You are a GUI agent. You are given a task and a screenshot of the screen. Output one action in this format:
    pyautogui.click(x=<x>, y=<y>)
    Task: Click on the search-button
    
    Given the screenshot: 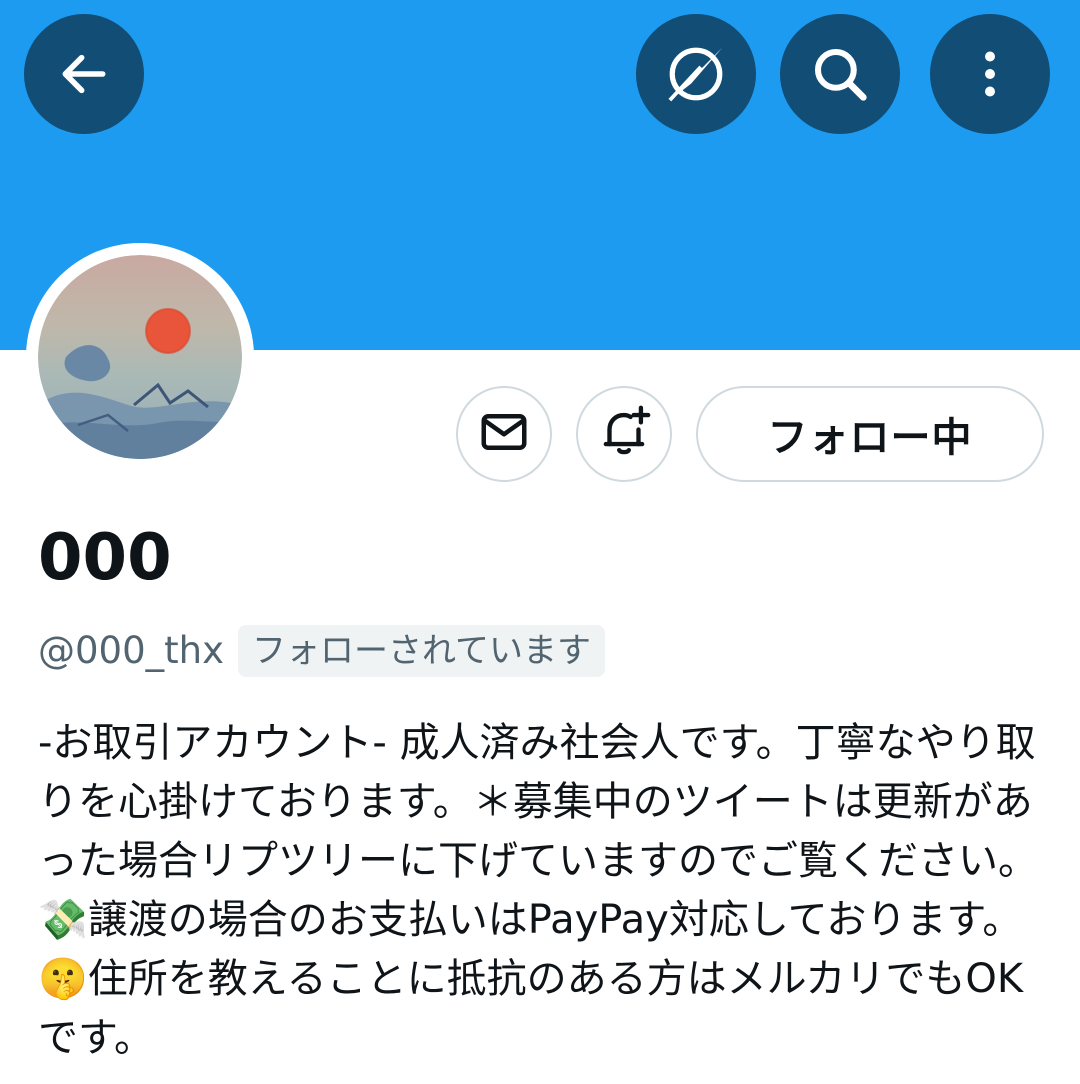 What is the action you would take?
    pyautogui.click(x=840, y=74)
    